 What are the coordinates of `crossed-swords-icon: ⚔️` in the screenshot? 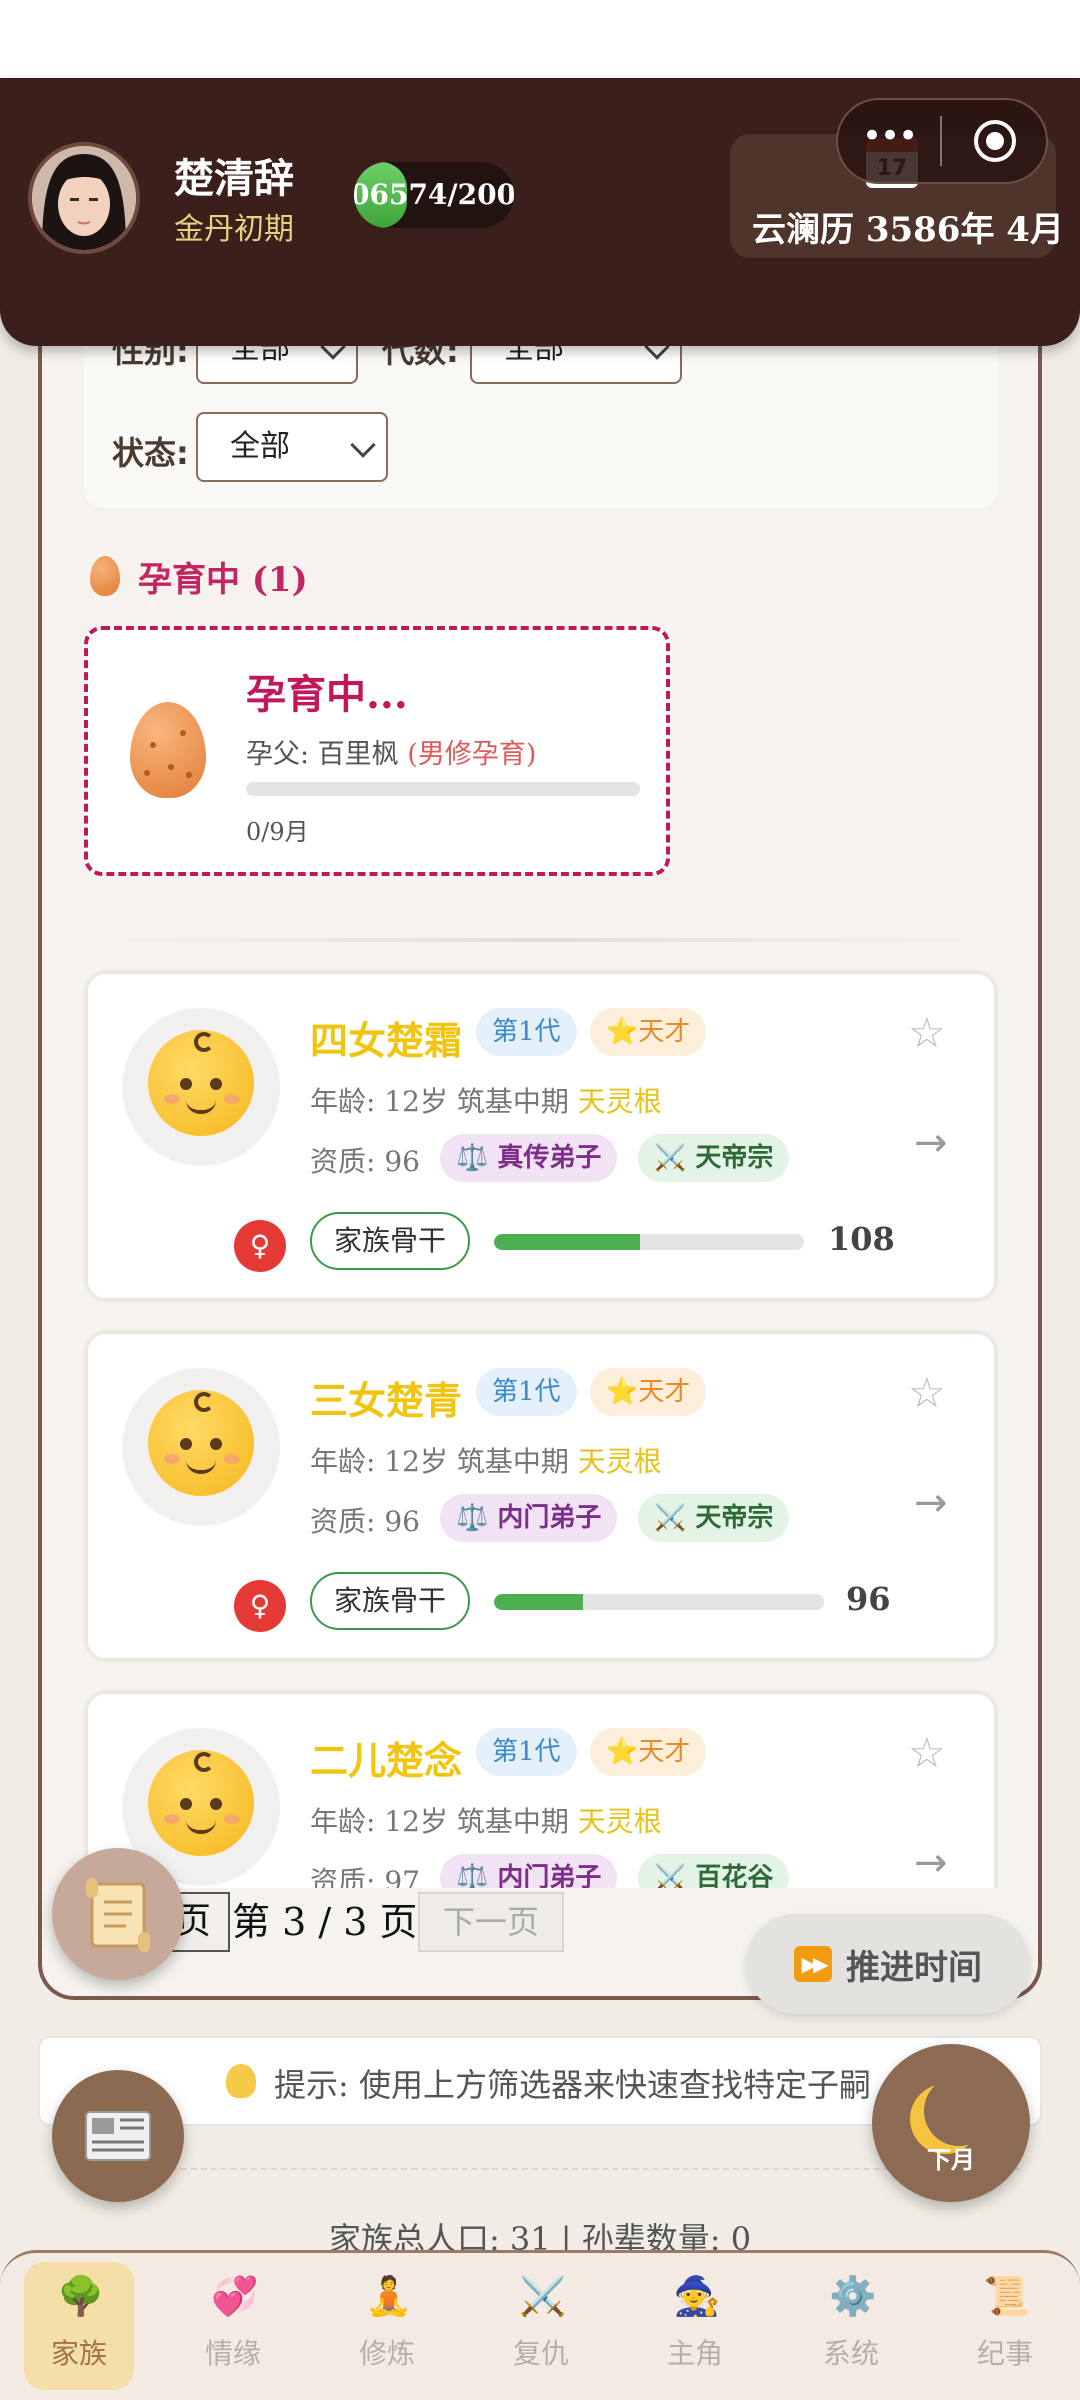 It's located at (543, 2296).